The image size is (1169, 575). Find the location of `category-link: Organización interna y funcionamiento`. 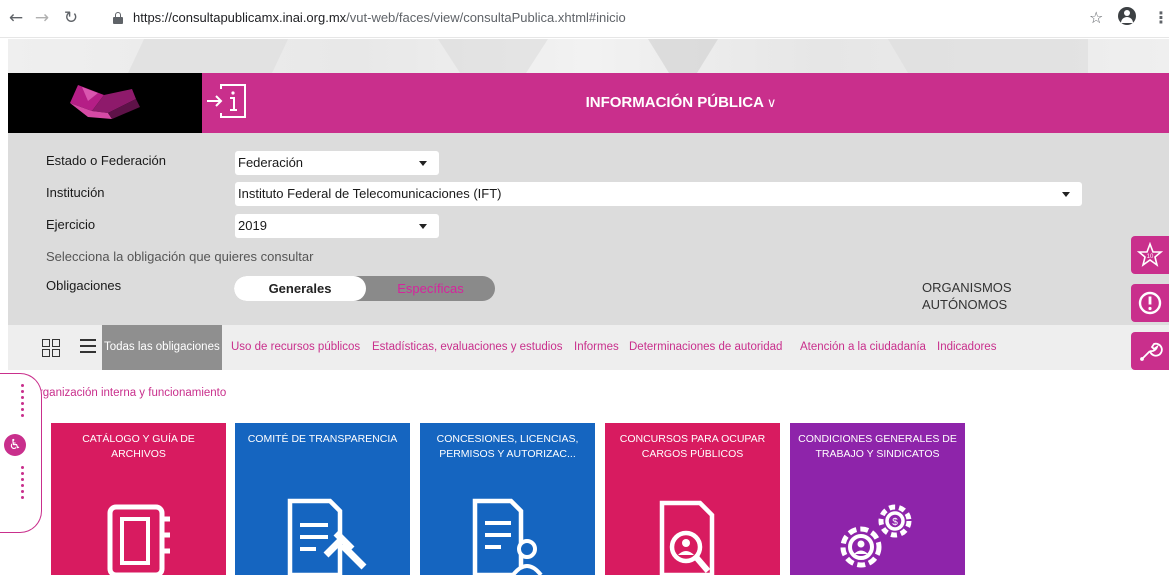

category-link: Organización interna y funcionamiento is located at coordinates (128, 393).